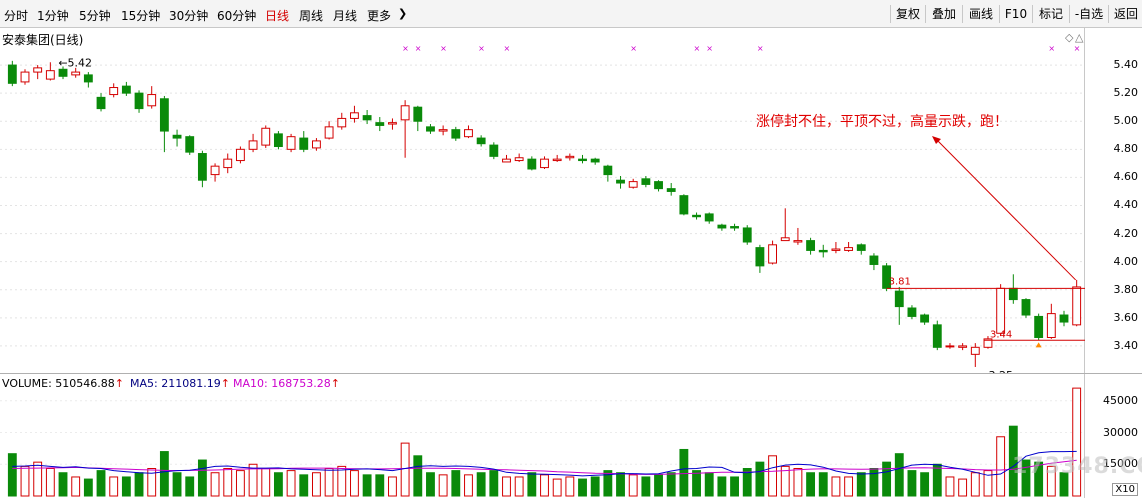 This screenshot has width=1142, height=498. Describe the element at coordinates (1079, 37) in the screenshot. I see `triangle-up-icon: △` at that location.